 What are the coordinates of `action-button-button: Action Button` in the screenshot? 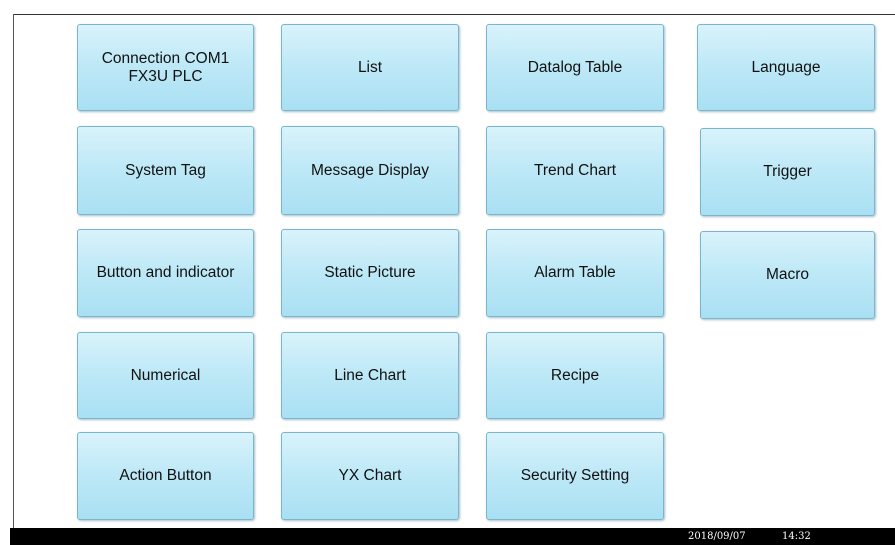 It's located at (165, 476).